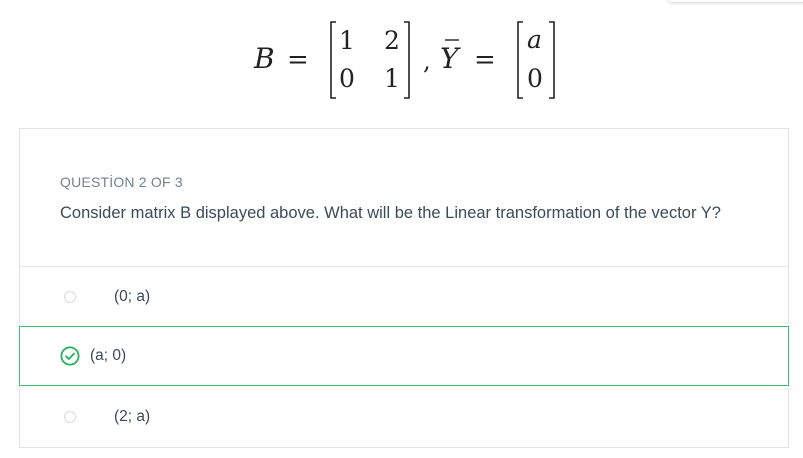 This screenshot has width=803, height=458. What do you see at coordinates (132, 416) in the screenshot?
I see `answer-option-label: (2; a)` at bounding box center [132, 416].